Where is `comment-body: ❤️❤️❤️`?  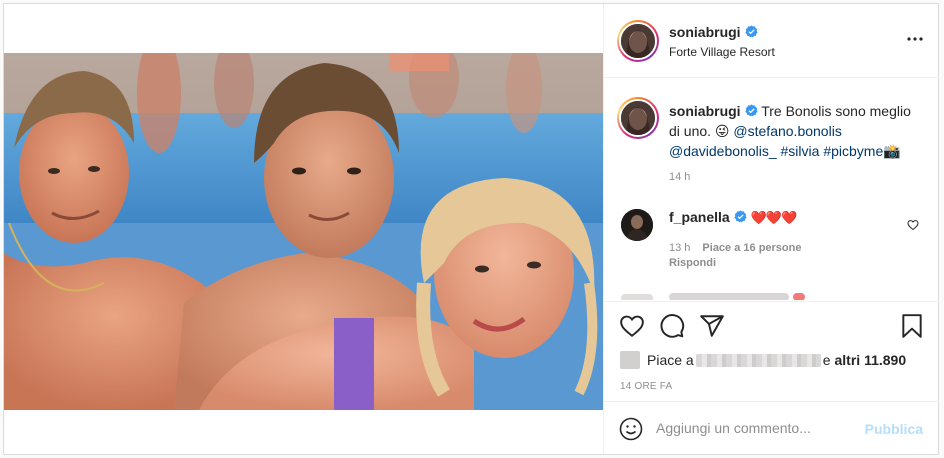 comment-body: ❤️❤️❤️ is located at coordinates (774, 217).